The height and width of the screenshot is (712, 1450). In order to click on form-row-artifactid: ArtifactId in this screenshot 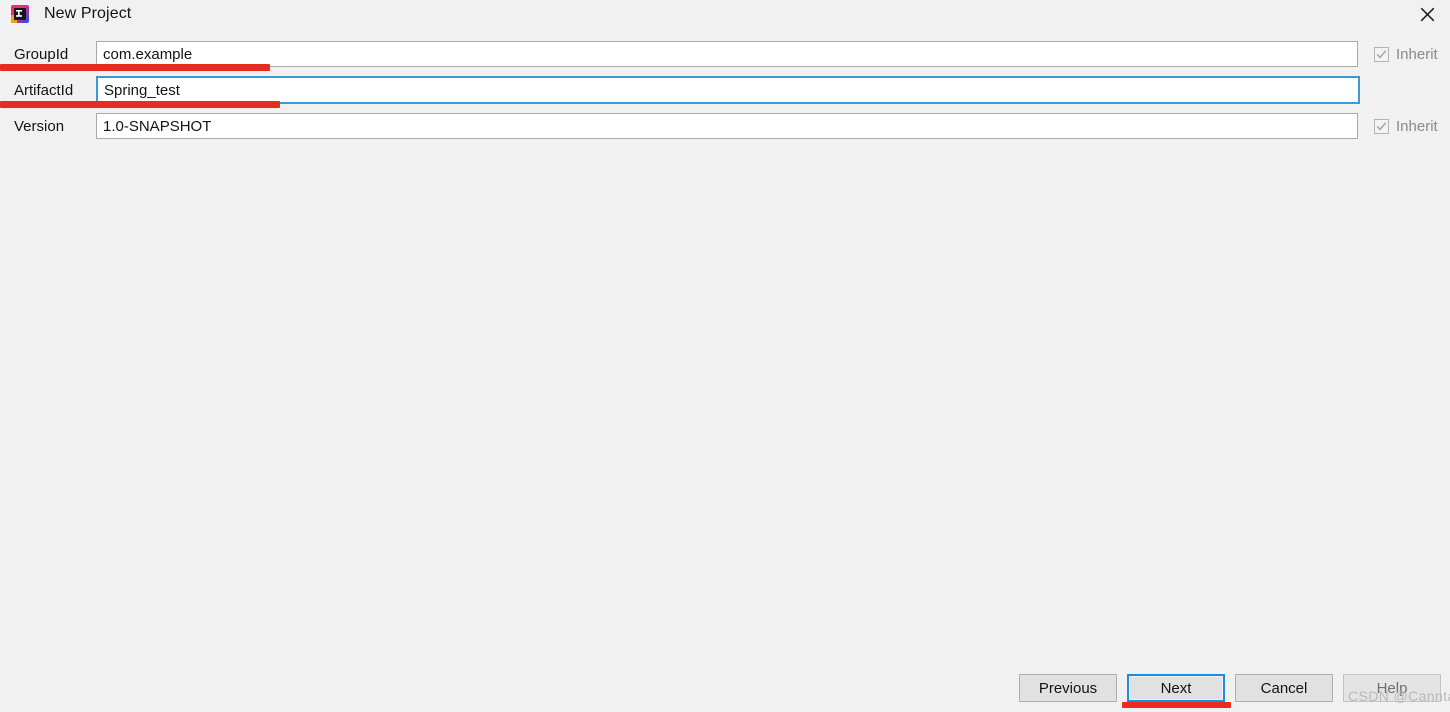, I will do `click(725, 90)`.